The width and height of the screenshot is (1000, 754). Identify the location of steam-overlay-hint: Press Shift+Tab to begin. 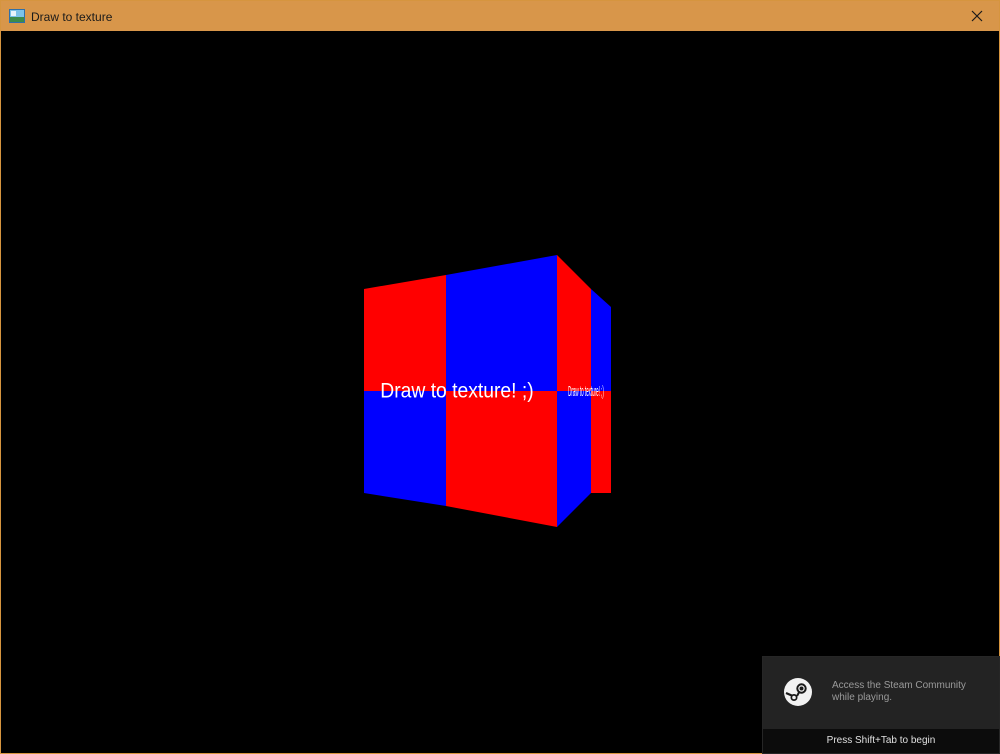
(881, 741).